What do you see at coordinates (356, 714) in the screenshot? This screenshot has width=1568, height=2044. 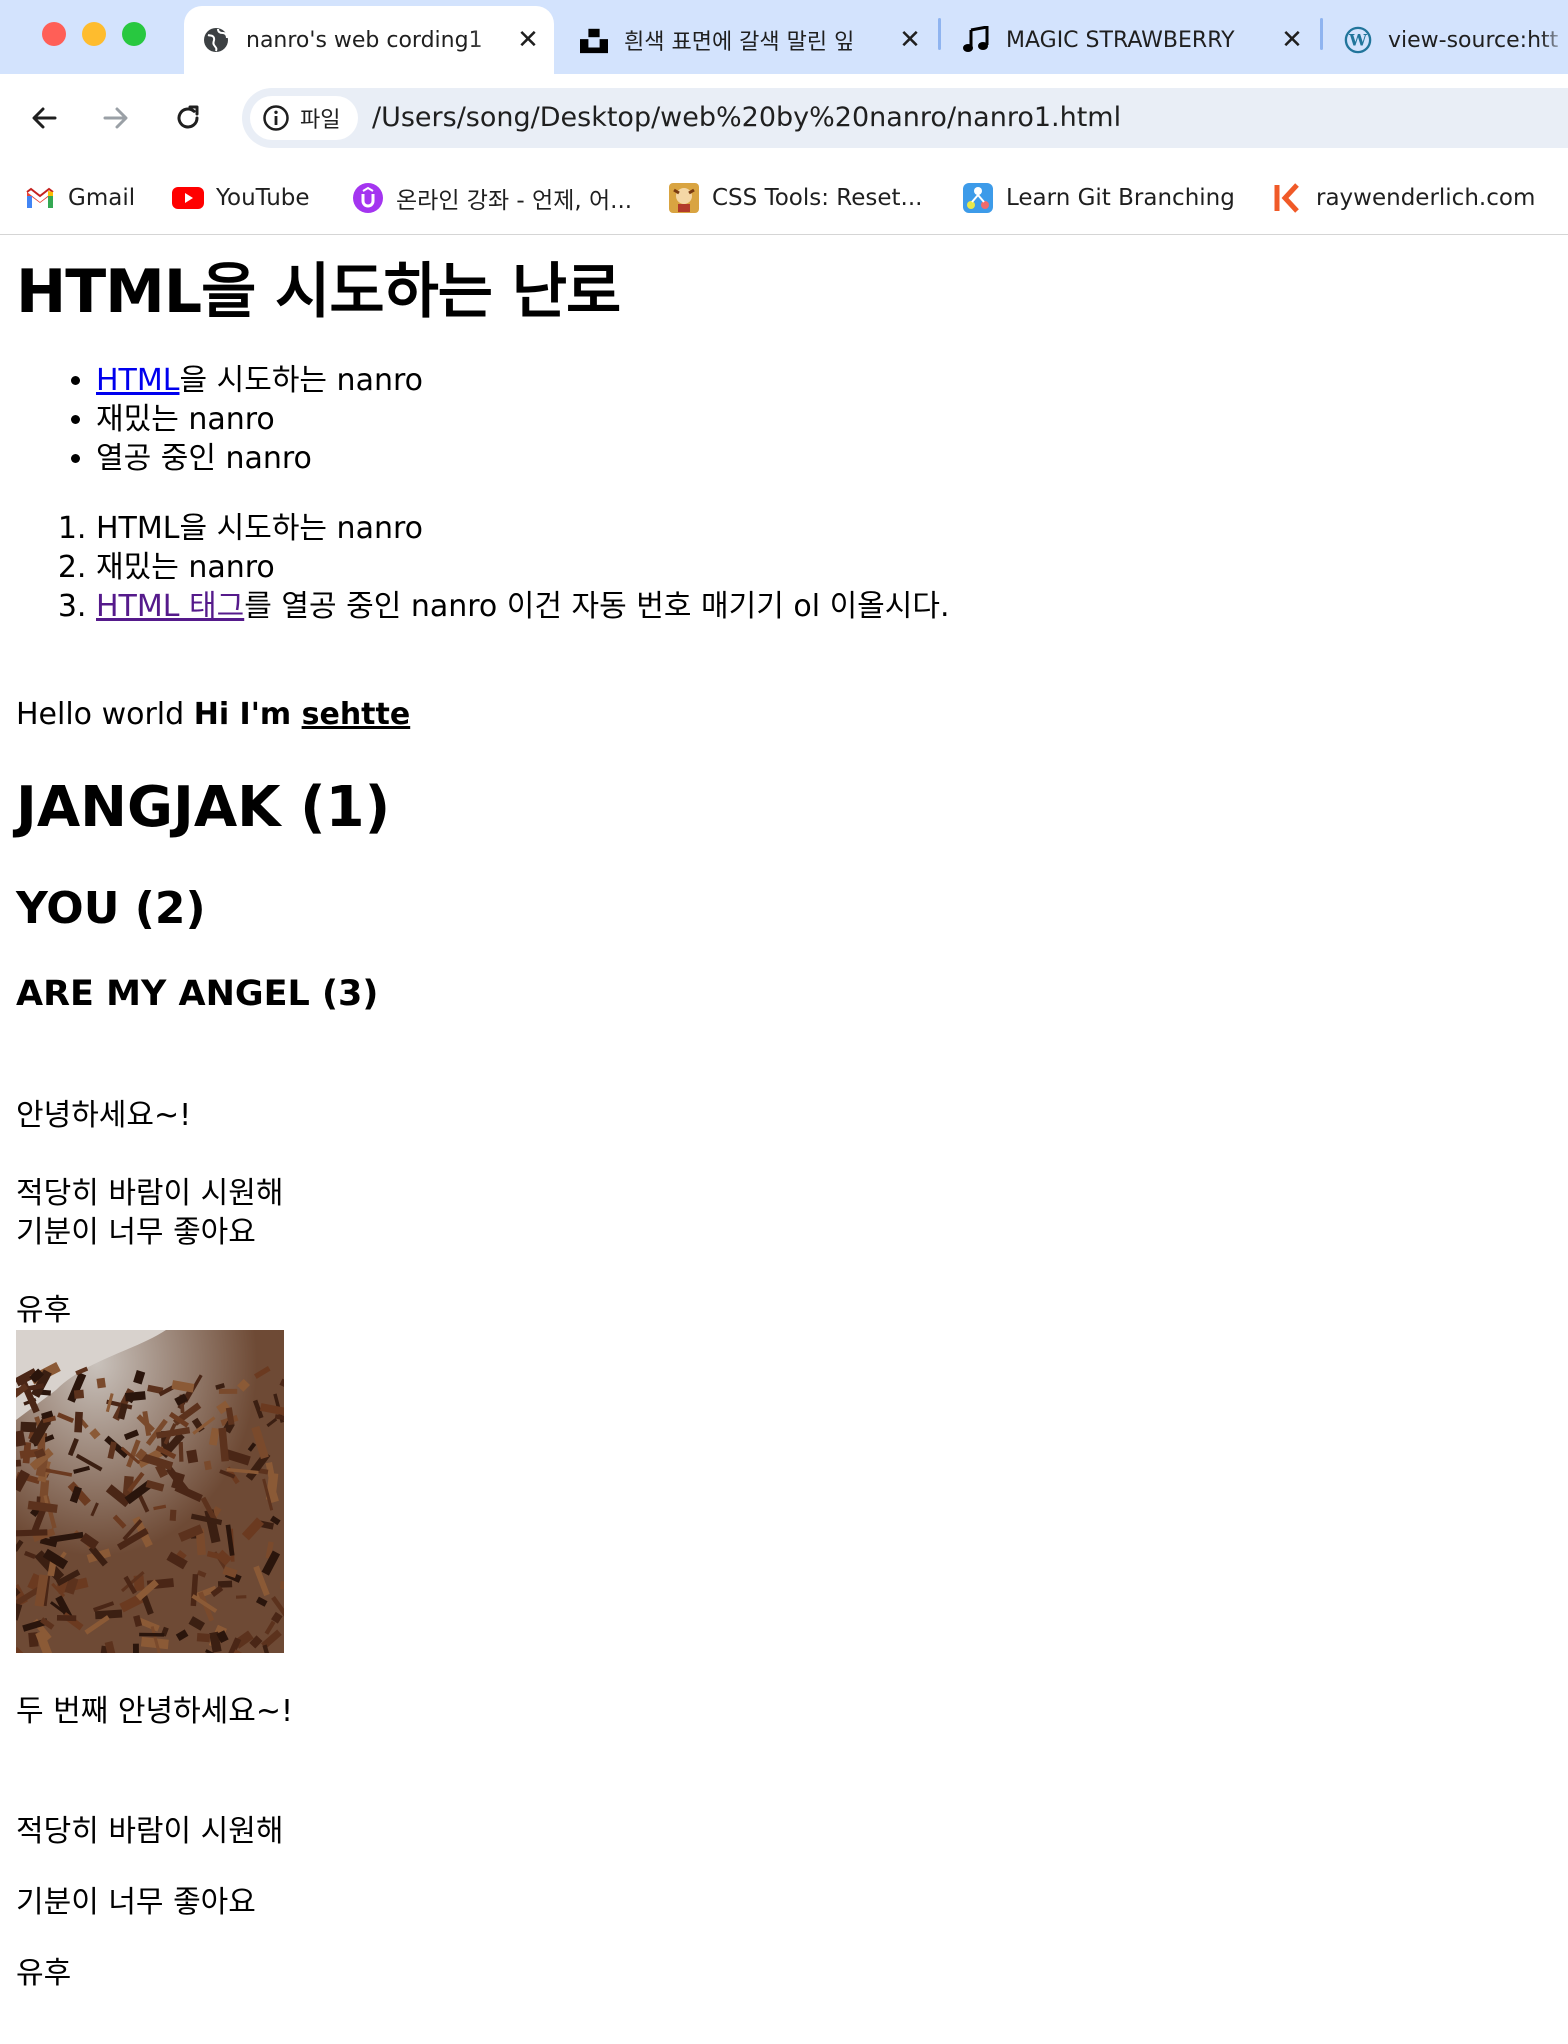 I see `name-bold-underline: sehtte` at bounding box center [356, 714].